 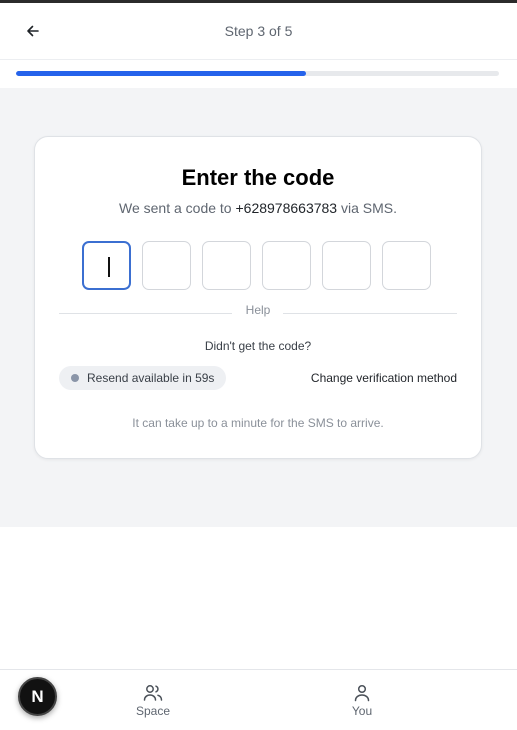 I want to click on code-input-group, so click(x=256, y=265).